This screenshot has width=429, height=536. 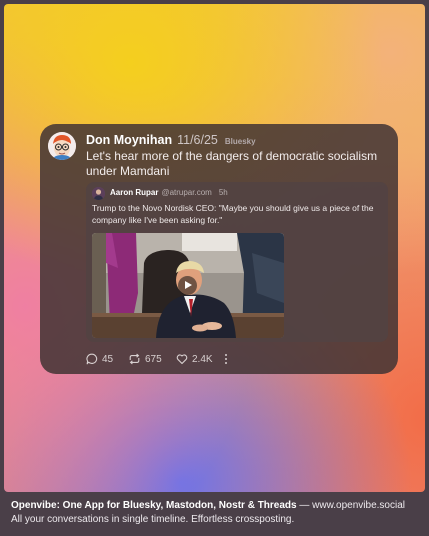 I want to click on more-options-icon, so click(x=226, y=359).